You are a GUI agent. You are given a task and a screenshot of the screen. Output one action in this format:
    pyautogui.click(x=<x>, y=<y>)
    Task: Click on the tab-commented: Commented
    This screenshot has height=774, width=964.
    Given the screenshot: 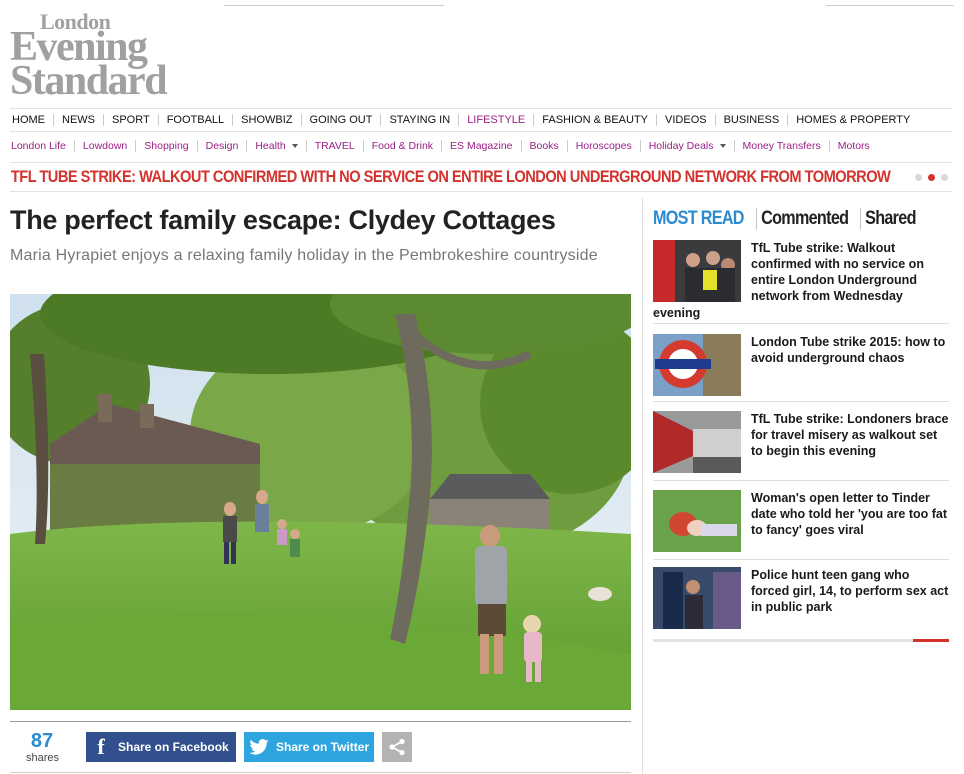 What is the action you would take?
    pyautogui.click(x=803, y=219)
    